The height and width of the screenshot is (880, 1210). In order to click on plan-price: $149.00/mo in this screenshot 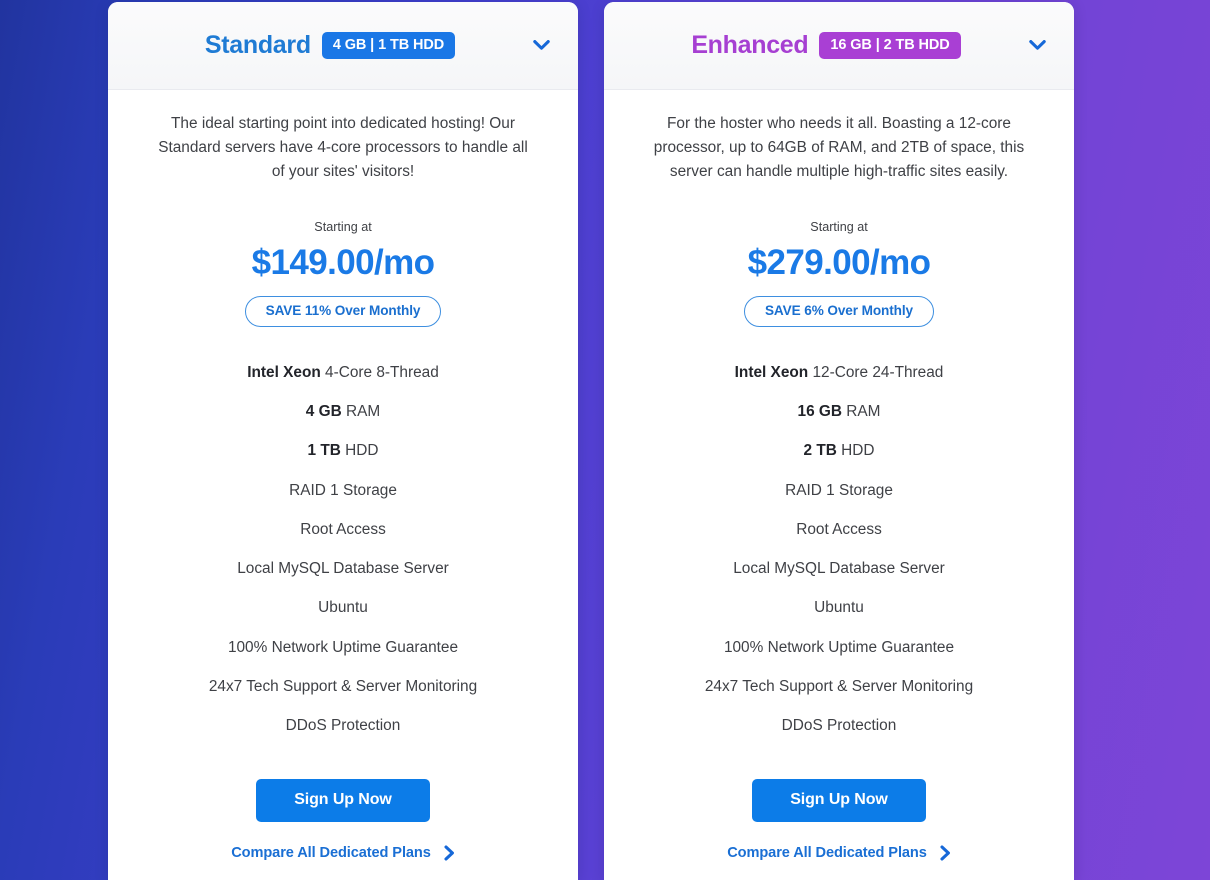, I will do `click(343, 263)`.